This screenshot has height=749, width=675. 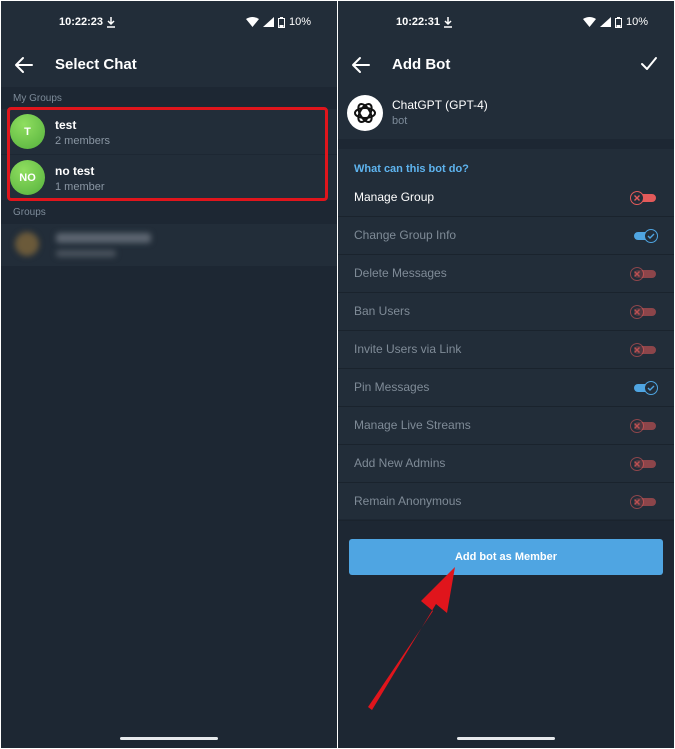 What do you see at coordinates (411, 169) in the screenshot?
I see `permissions-heading: What can this bot do?` at bounding box center [411, 169].